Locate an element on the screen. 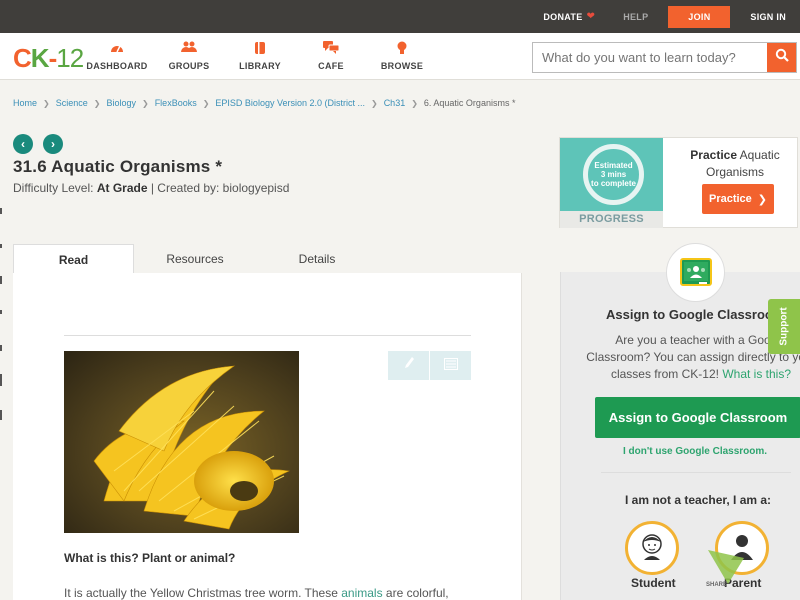 Image resolution: width=800 pixels, height=600 pixels. lightbulb-icon is located at coordinates (402, 49).